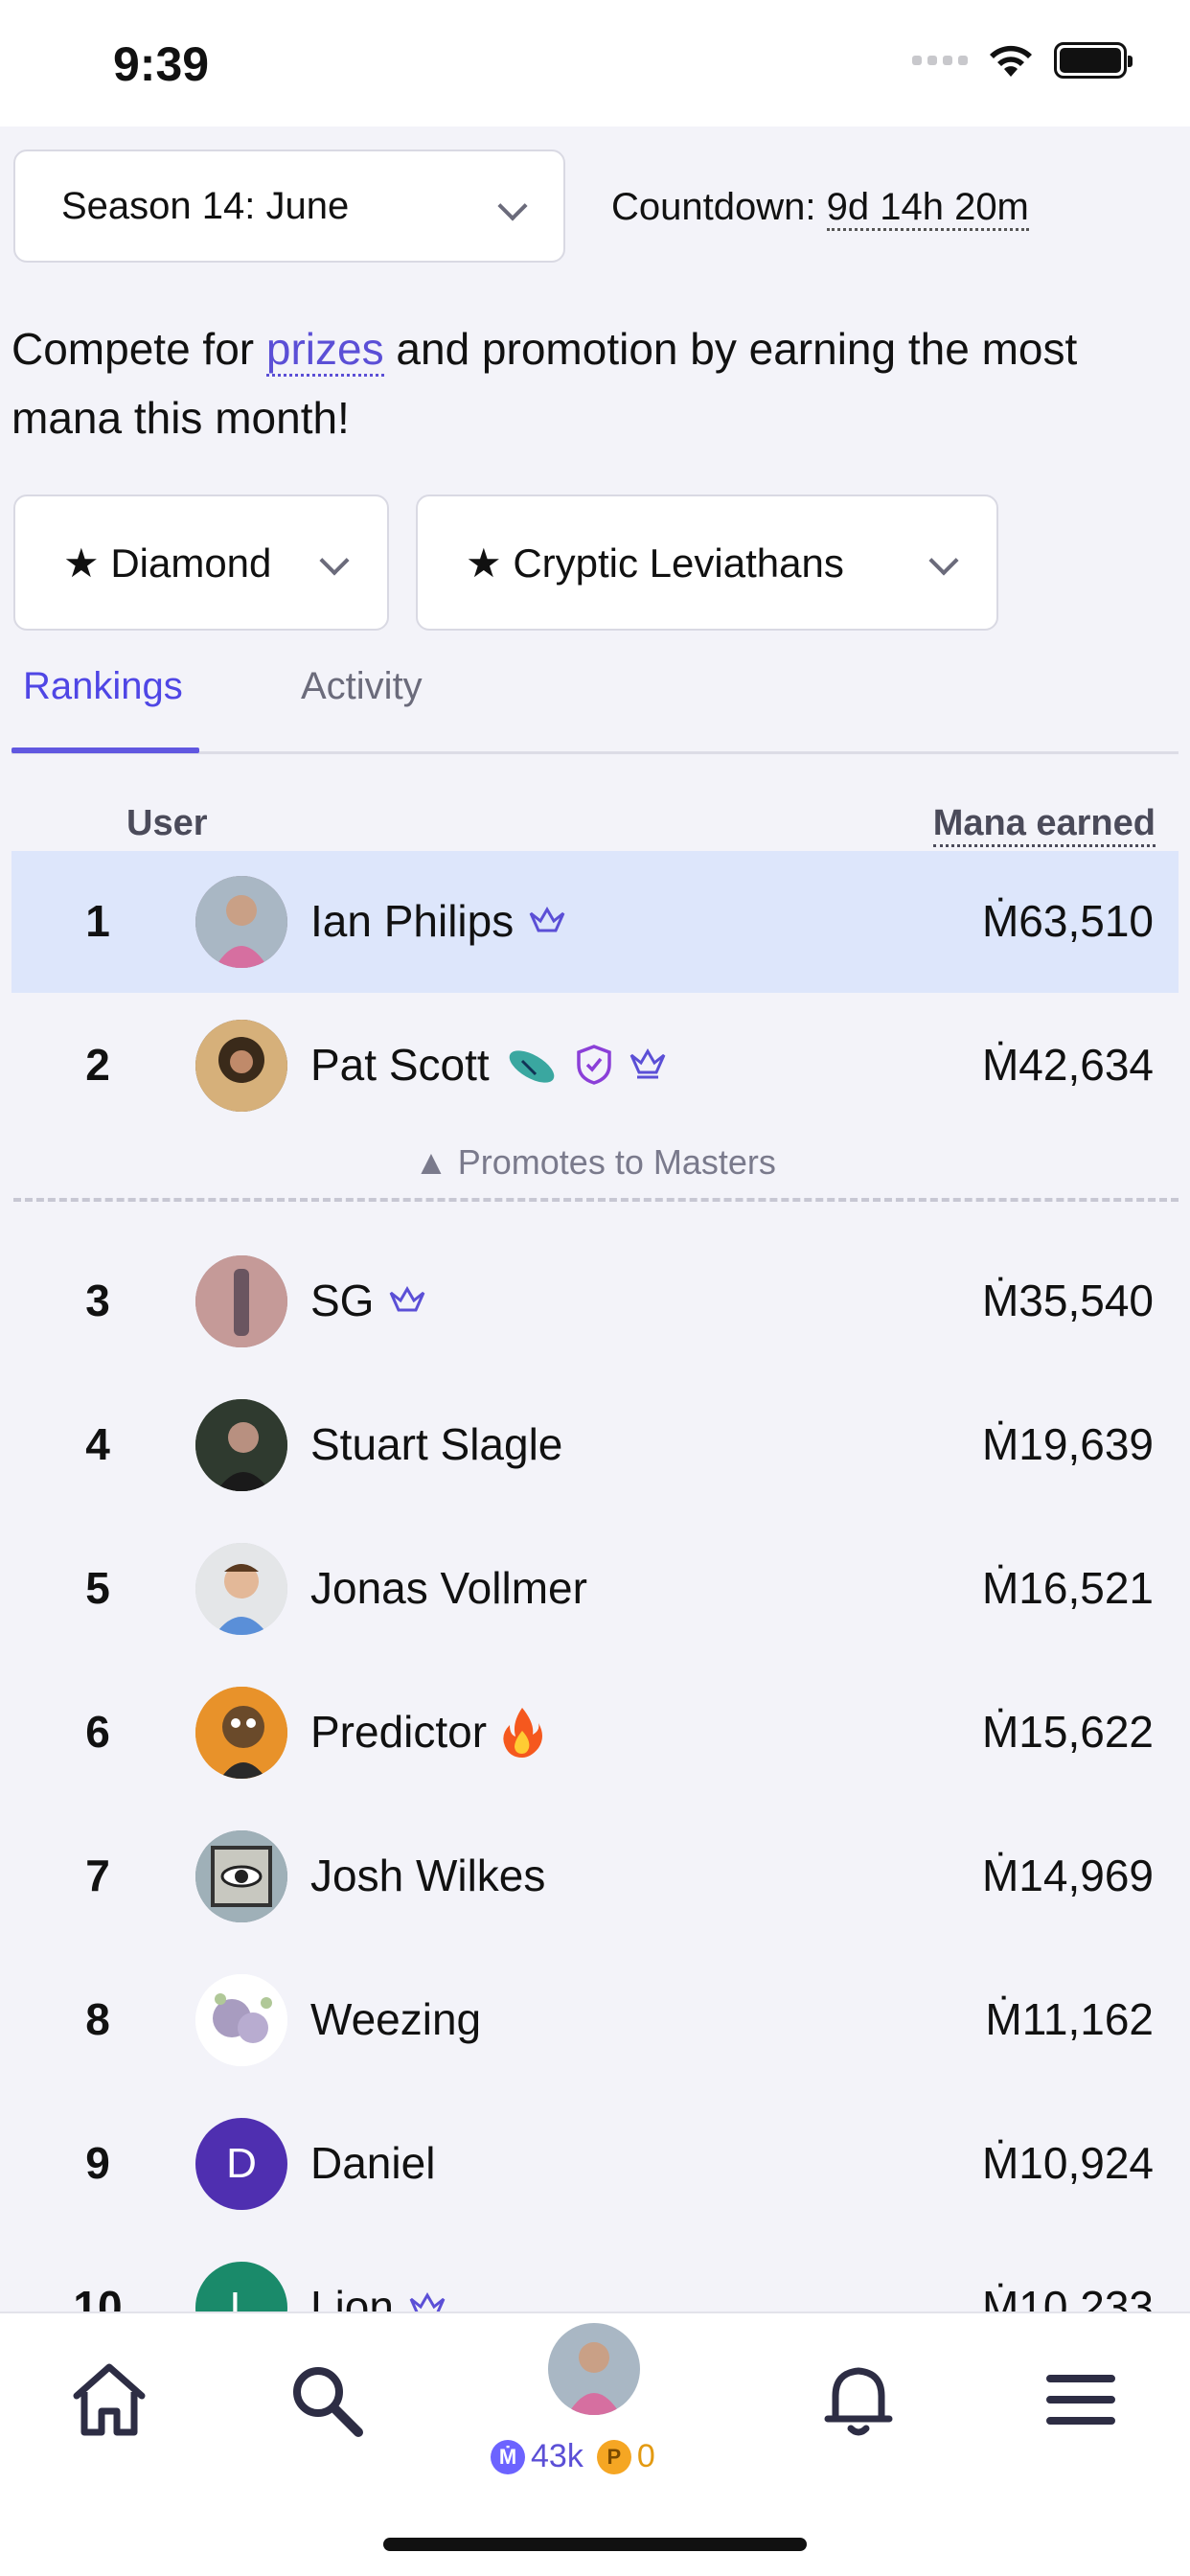  What do you see at coordinates (97, 1300) in the screenshot?
I see `rank: 3` at bounding box center [97, 1300].